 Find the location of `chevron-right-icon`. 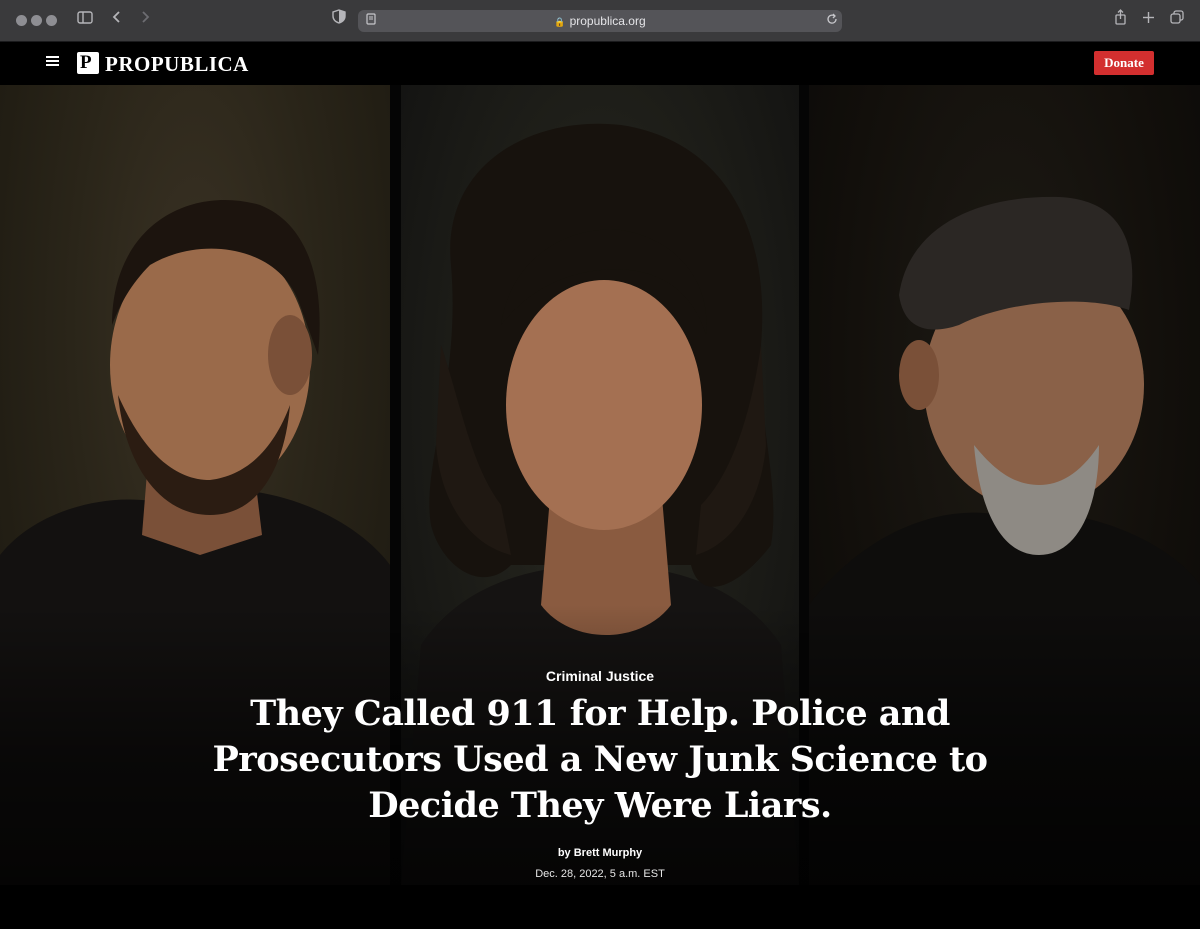

chevron-right-icon is located at coordinates (145, 20).